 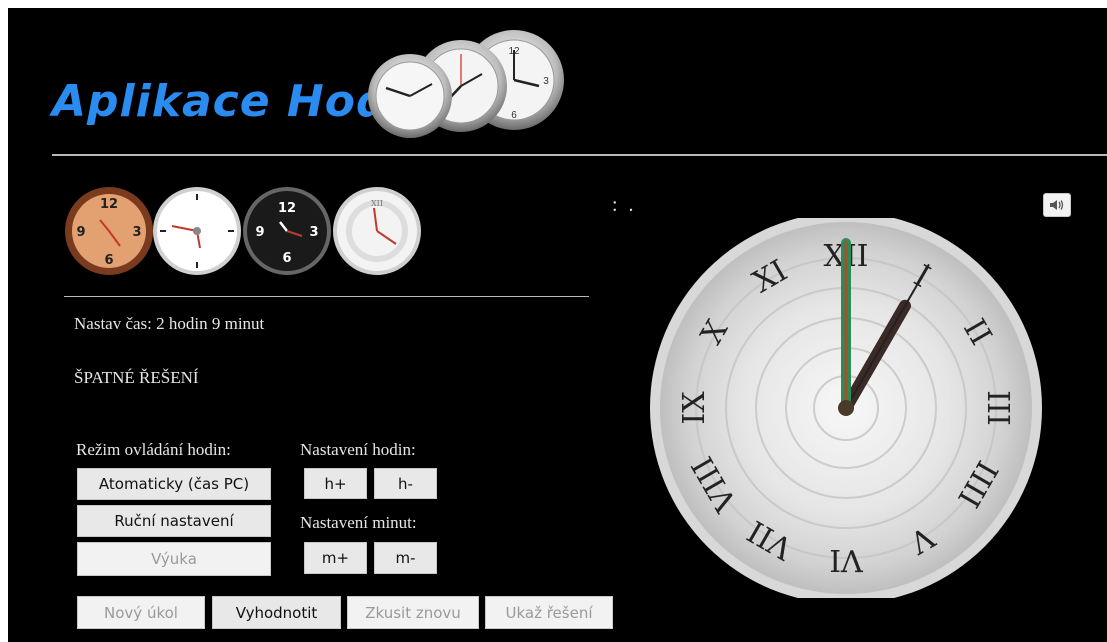 I want to click on hour-minus-button: h-, so click(x=405, y=483).